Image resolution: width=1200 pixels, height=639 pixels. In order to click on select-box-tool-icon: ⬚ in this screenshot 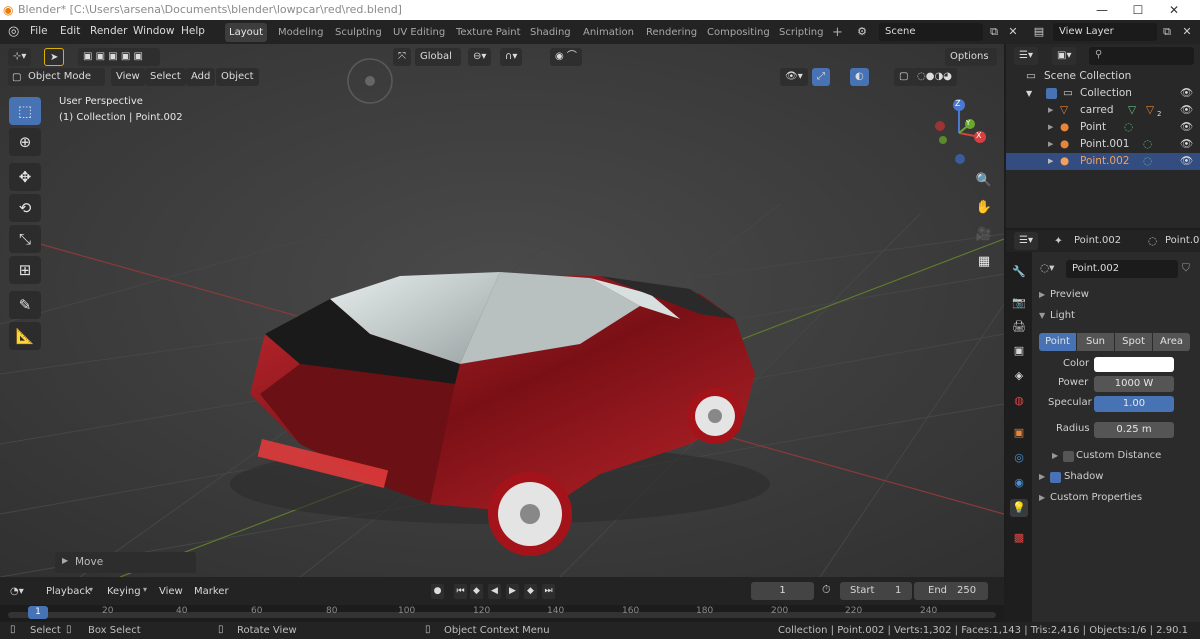, I will do `click(25, 111)`.